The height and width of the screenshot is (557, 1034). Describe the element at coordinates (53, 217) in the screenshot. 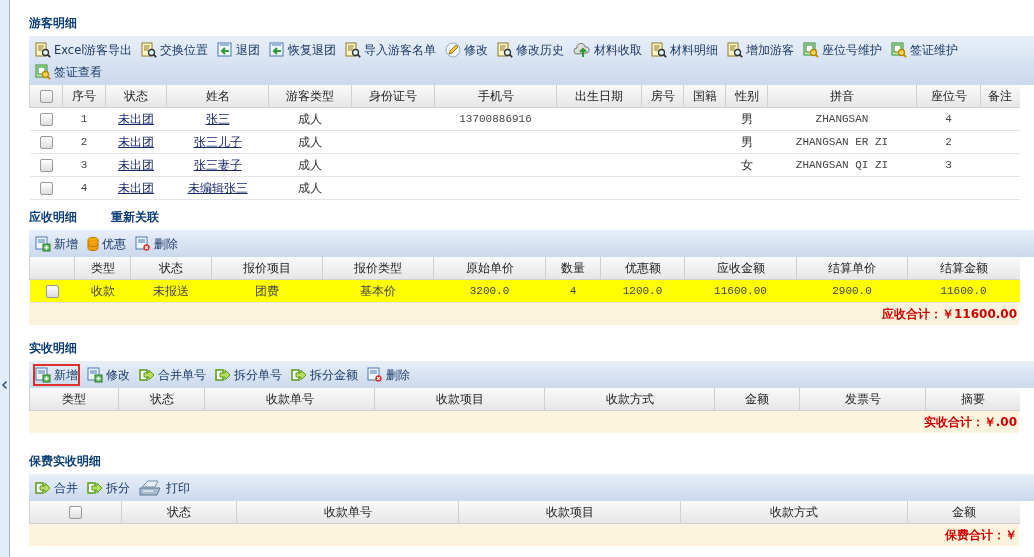

I see `section-title: 应收明细` at that location.